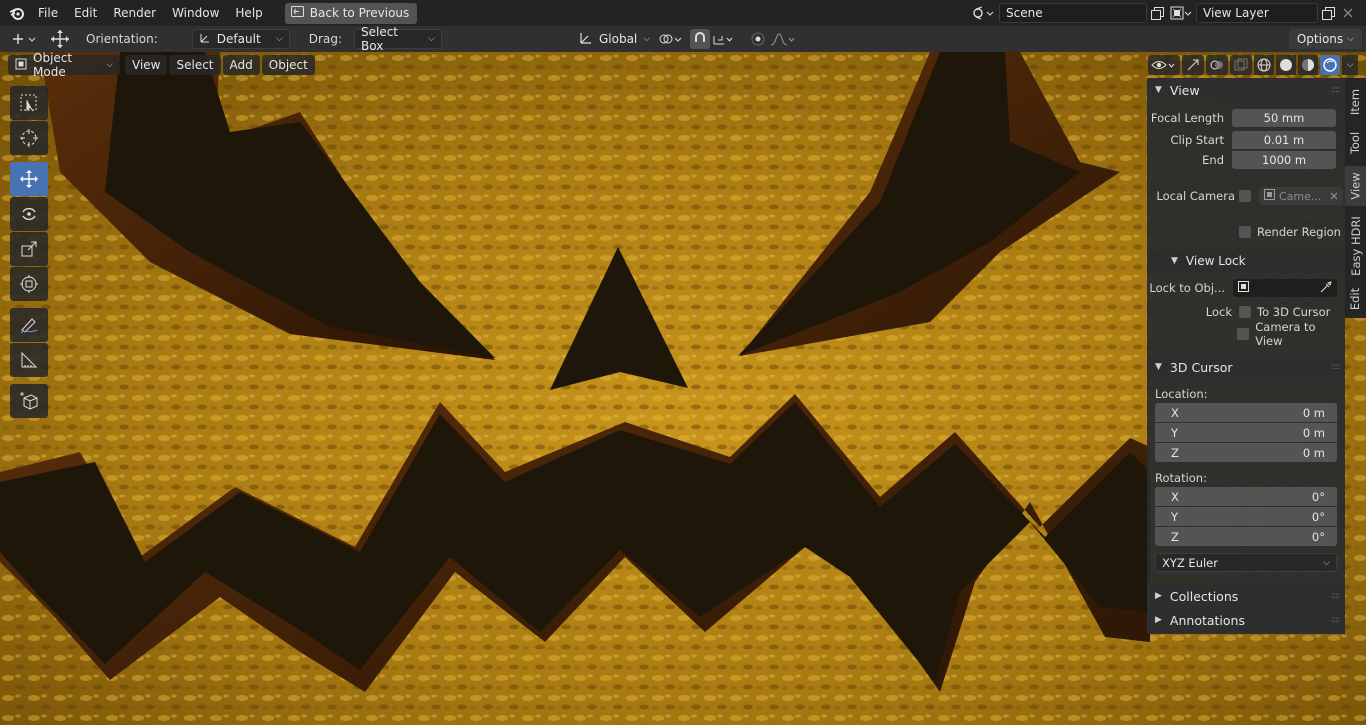 This screenshot has width=1366, height=725. I want to click on view-section-header: ▼ View ::::, so click(1246, 90).